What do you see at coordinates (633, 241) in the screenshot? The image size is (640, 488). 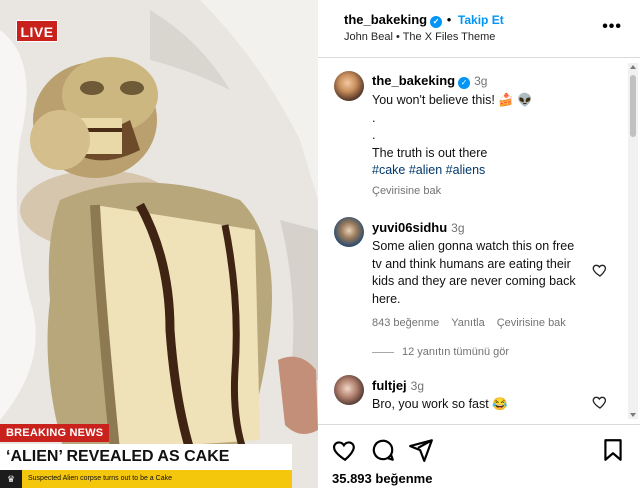 I see `comments-scrollbar` at bounding box center [633, 241].